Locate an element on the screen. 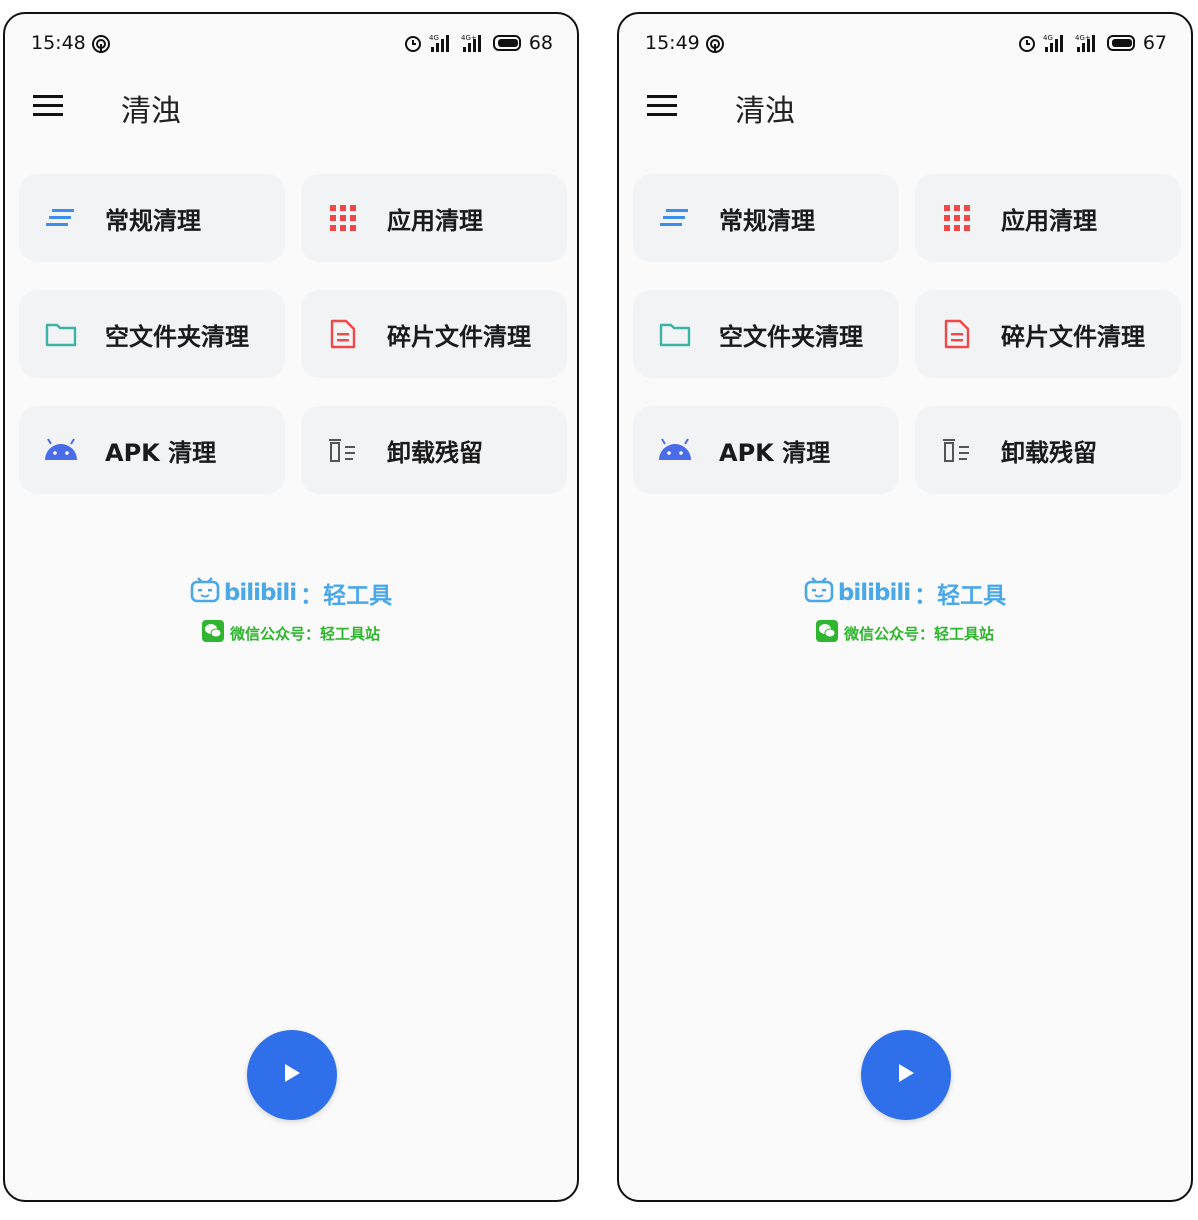 This screenshot has width=1198, height=1220. battery-level: 68 is located at coordinates (540, 43).